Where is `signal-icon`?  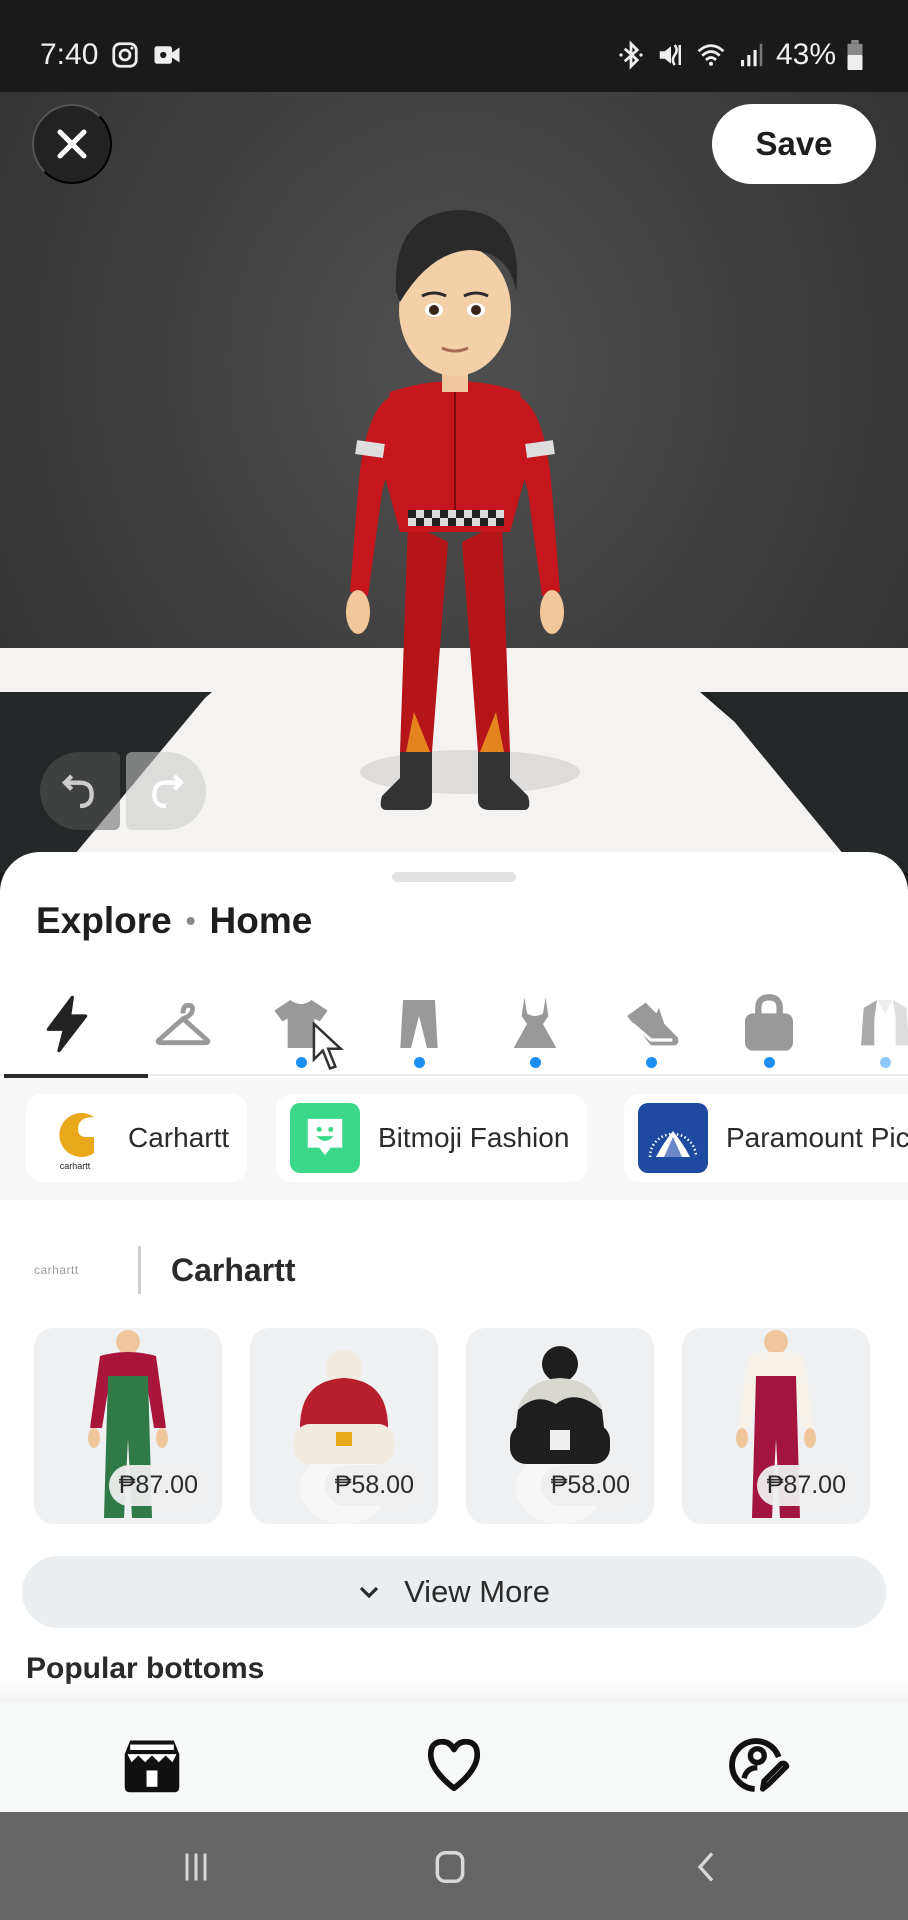 signal-icon is located at coordinates (751, 55).